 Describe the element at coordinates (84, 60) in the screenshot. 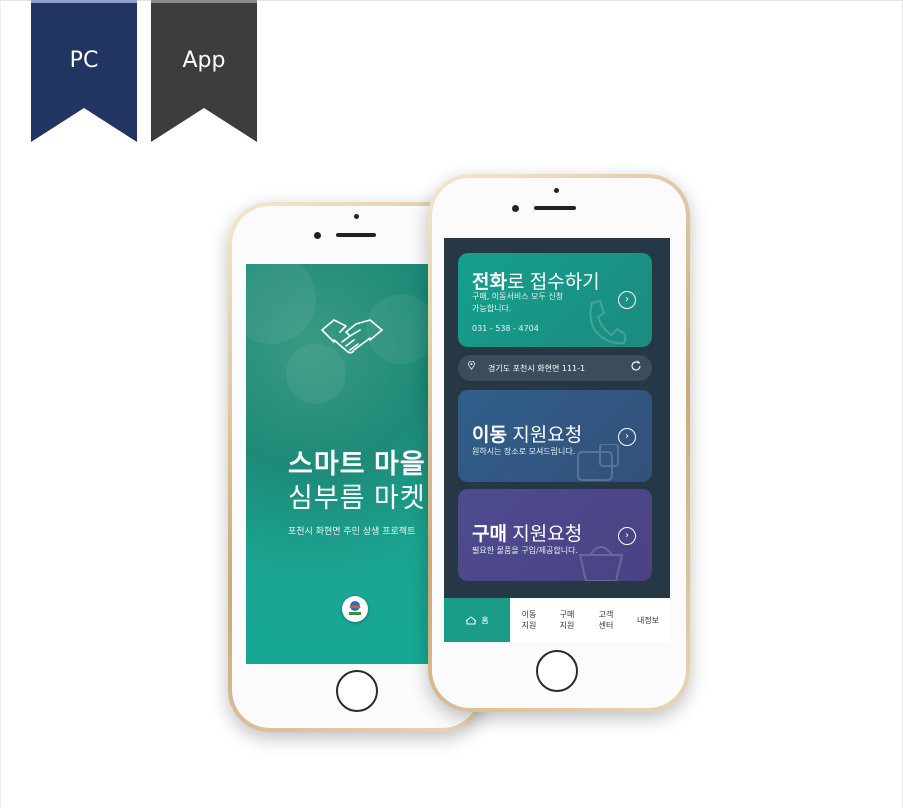

I see `tab-pc-label: PC` at that location.